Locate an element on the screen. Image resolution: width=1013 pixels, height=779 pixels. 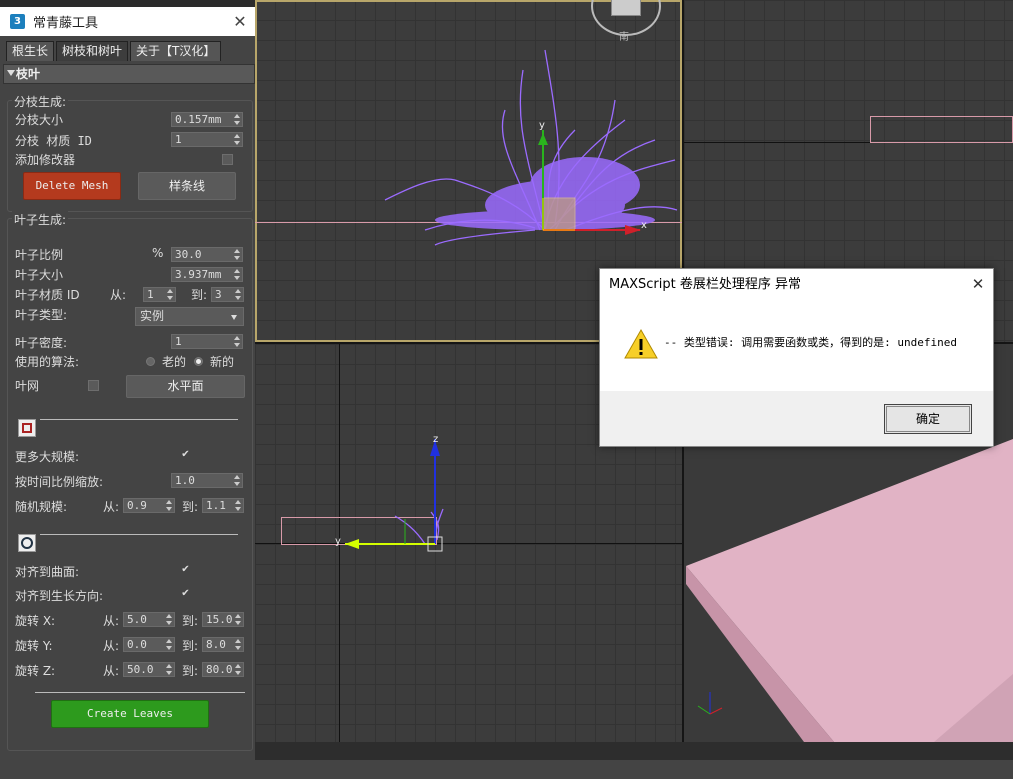
rollout-title: 枝叶 is located at coordinates (28, 74).